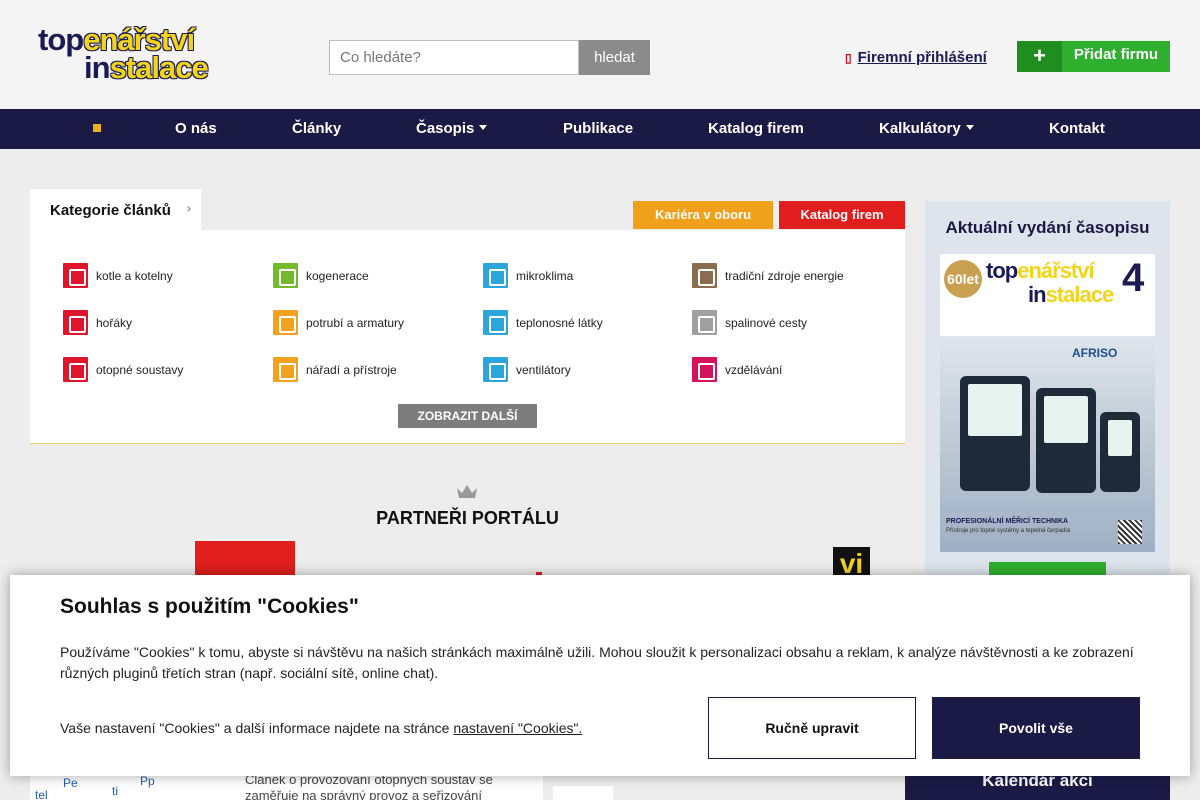  What do you see at coordinates (445, 128) in the screenshot?
I see `nav-magazine-label: Časopis` at bounding box center [445, 128].